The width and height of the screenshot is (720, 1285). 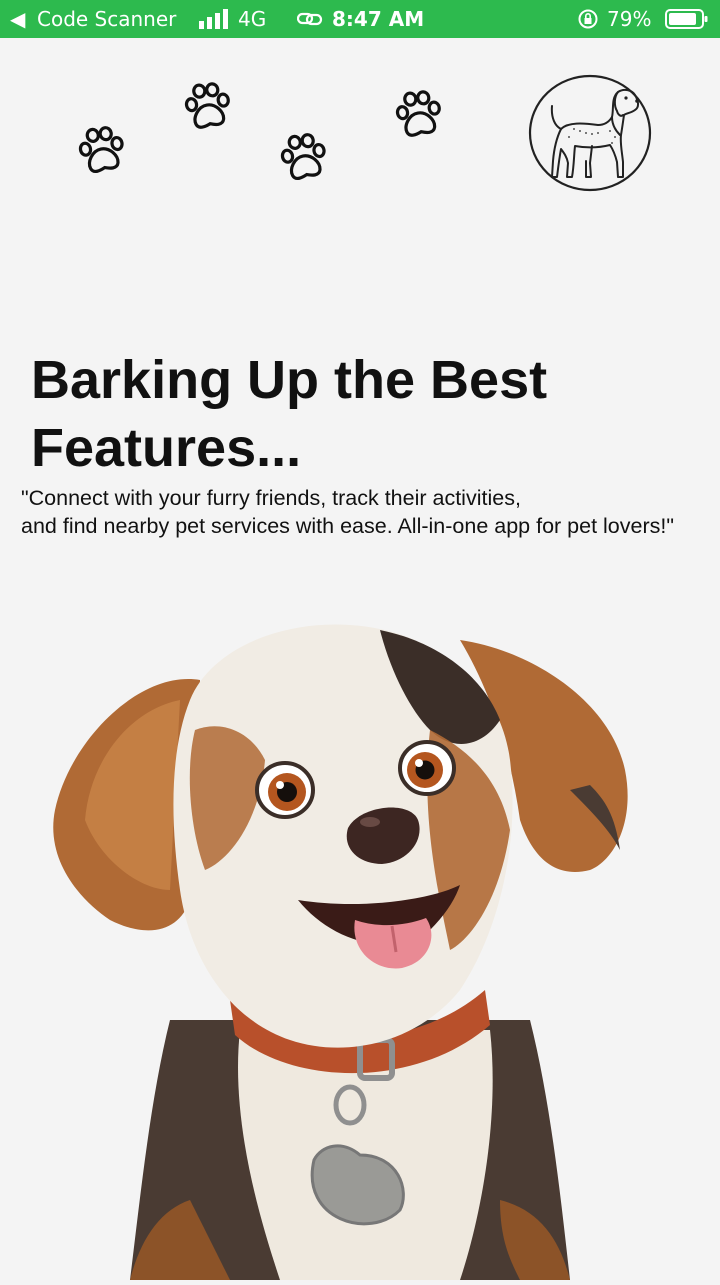 What do you see at coordinates (378, 19) in the screenshot?
I see `clock-time: 8:47 AM` at bounding box center [378, 19].